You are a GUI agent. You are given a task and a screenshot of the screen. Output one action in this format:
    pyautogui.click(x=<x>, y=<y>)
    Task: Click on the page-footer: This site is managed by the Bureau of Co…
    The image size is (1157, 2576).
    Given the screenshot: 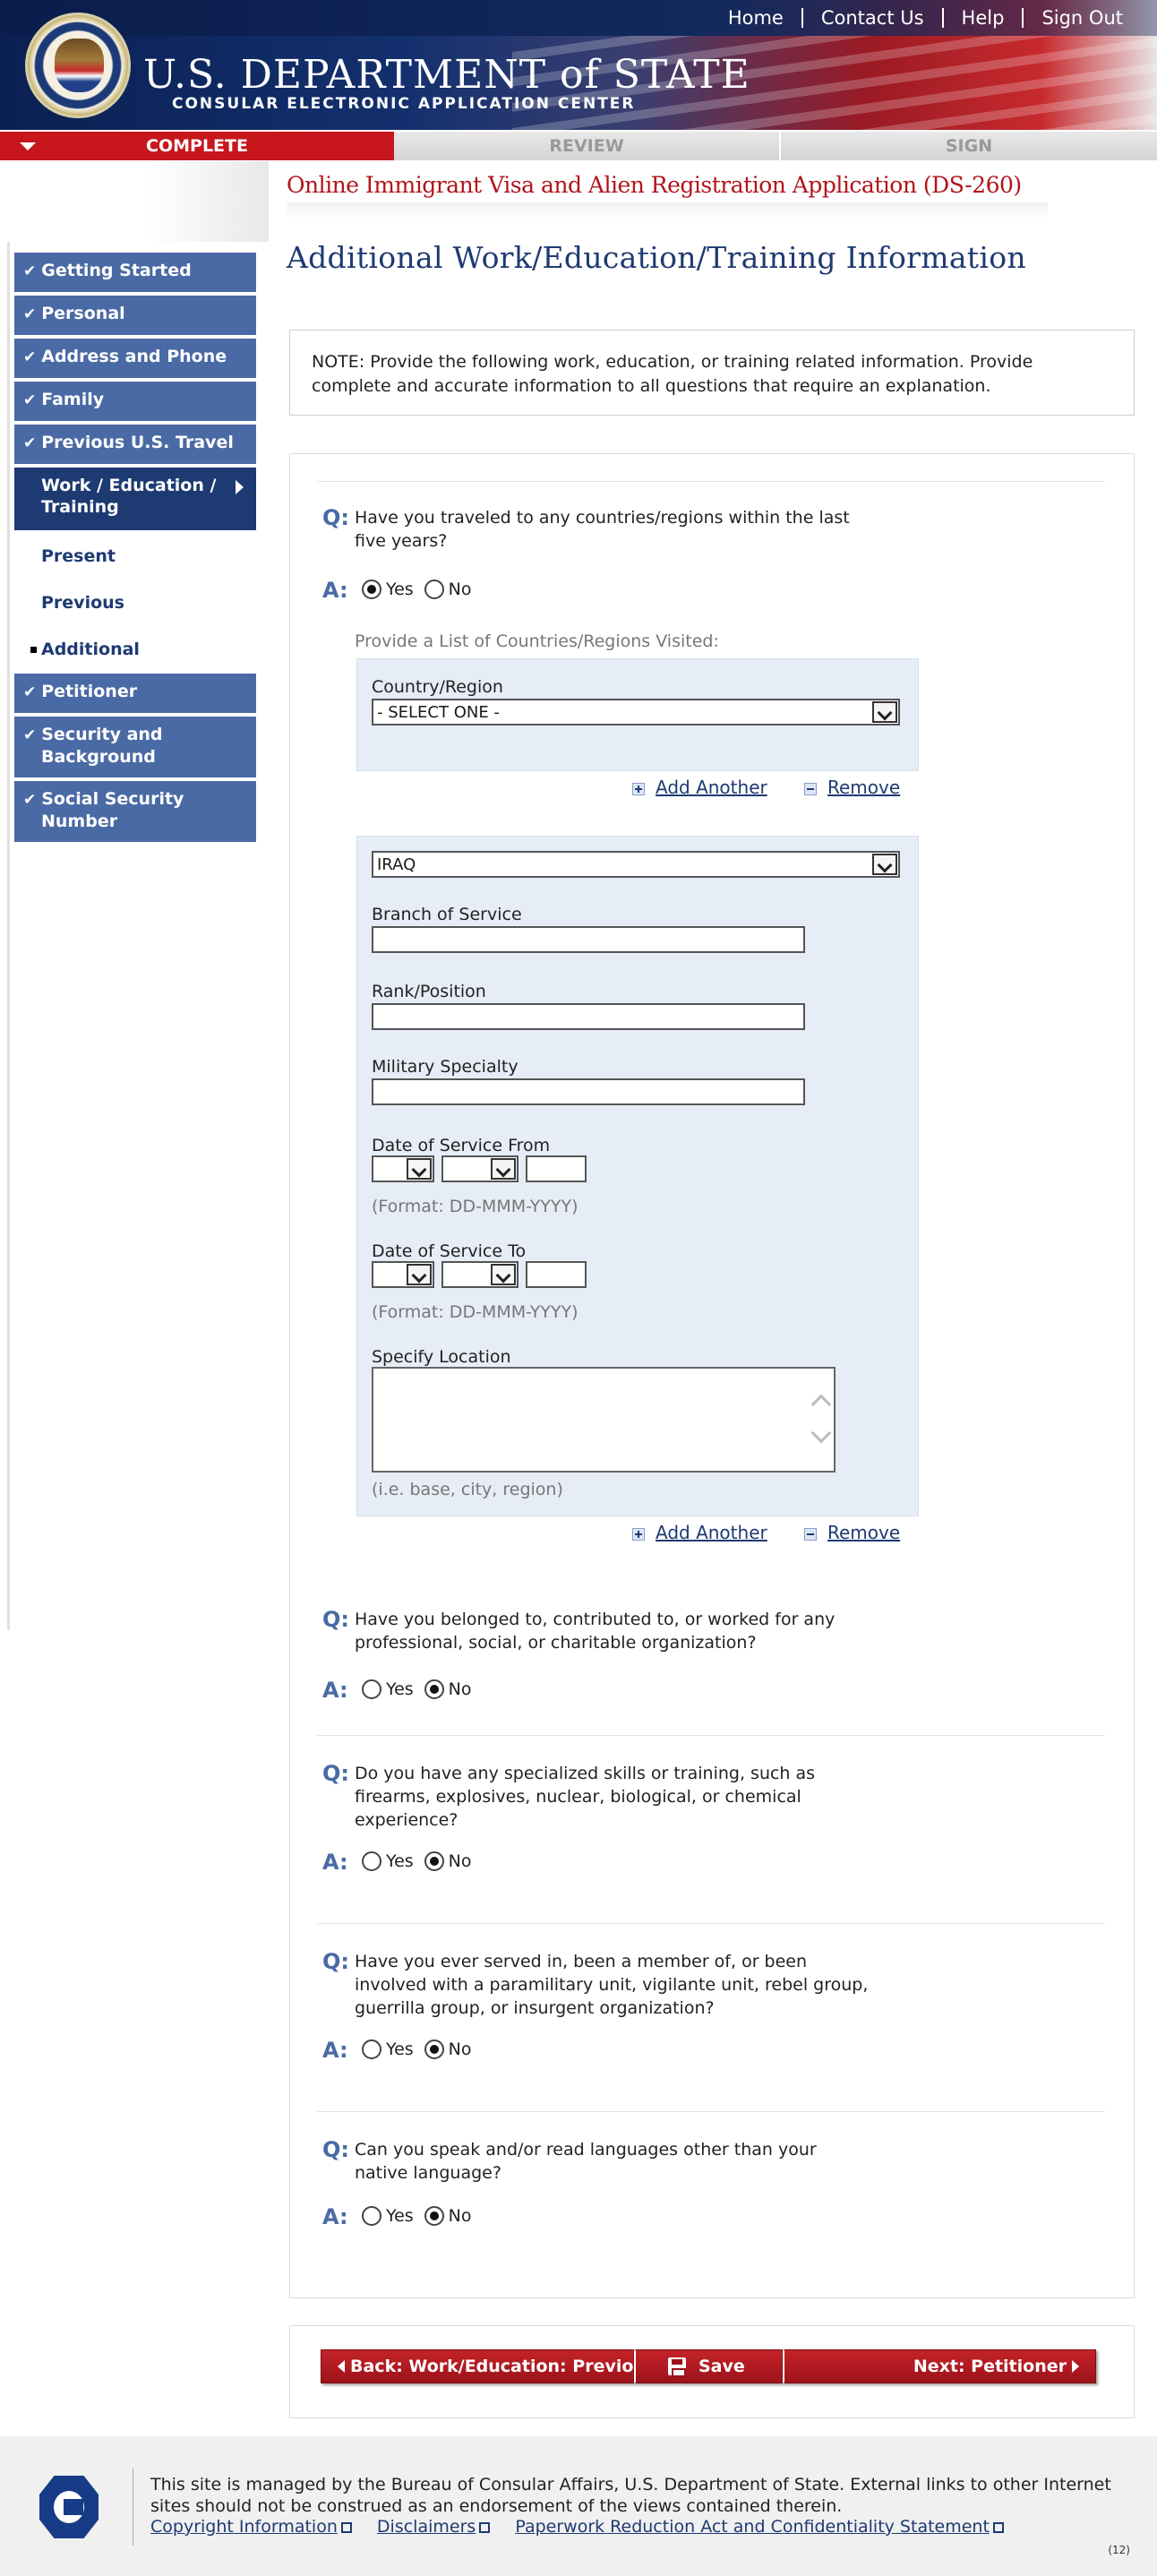 What is the action you would take?
    pyautogui.click(x=578, y=2506)
    